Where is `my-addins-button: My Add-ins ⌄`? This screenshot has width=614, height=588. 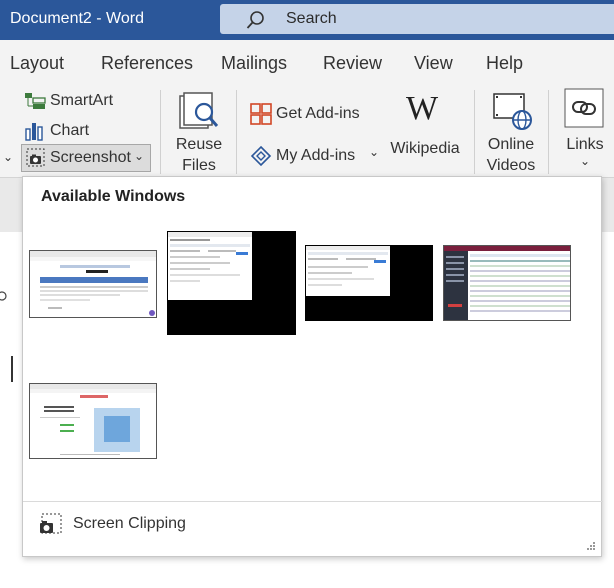
my-addins-button: My Add-ins ⌄ is located at coordinates (316, 156).